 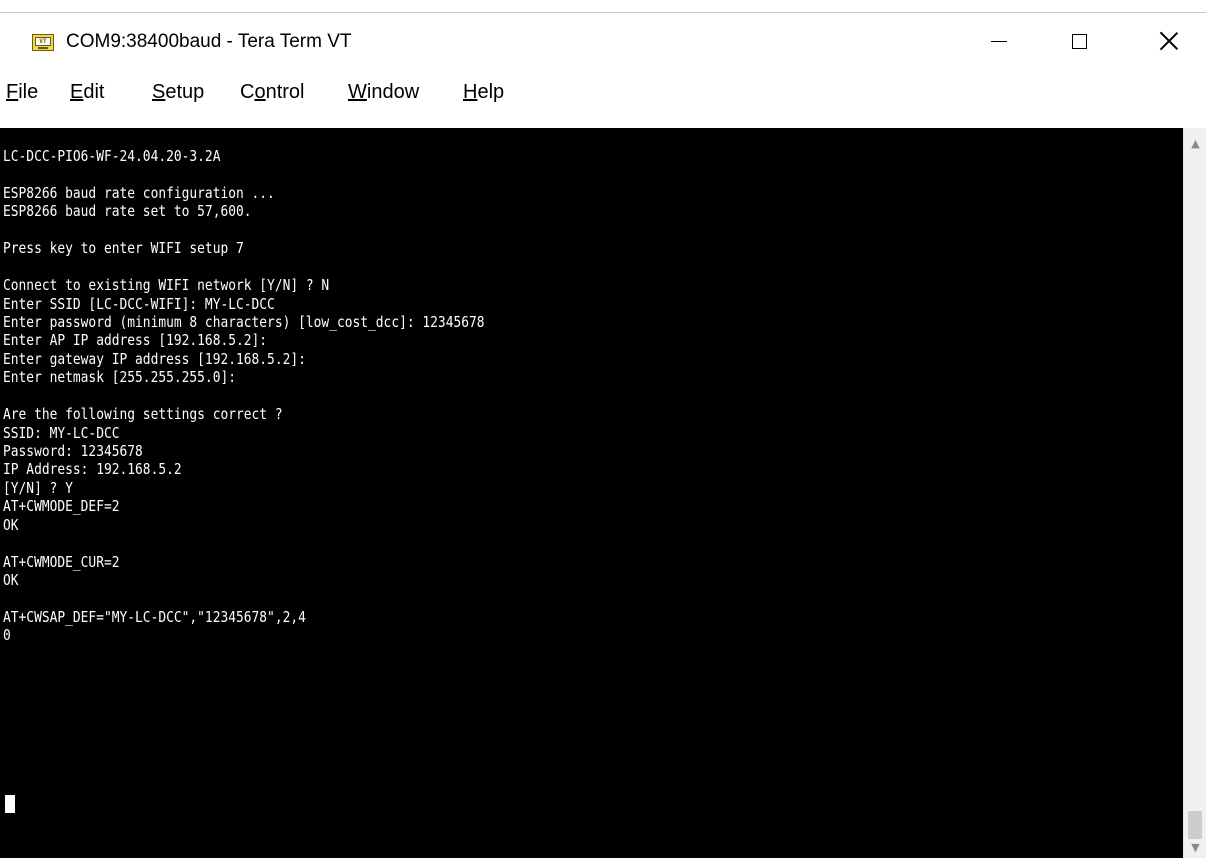 I want to click on menu-help: Help, so click(x=483, y=92).